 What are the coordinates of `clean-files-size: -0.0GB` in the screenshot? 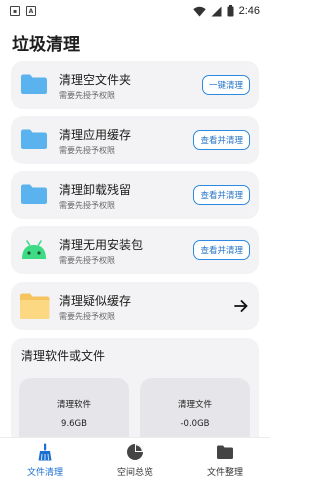 It's located at (195, 424).